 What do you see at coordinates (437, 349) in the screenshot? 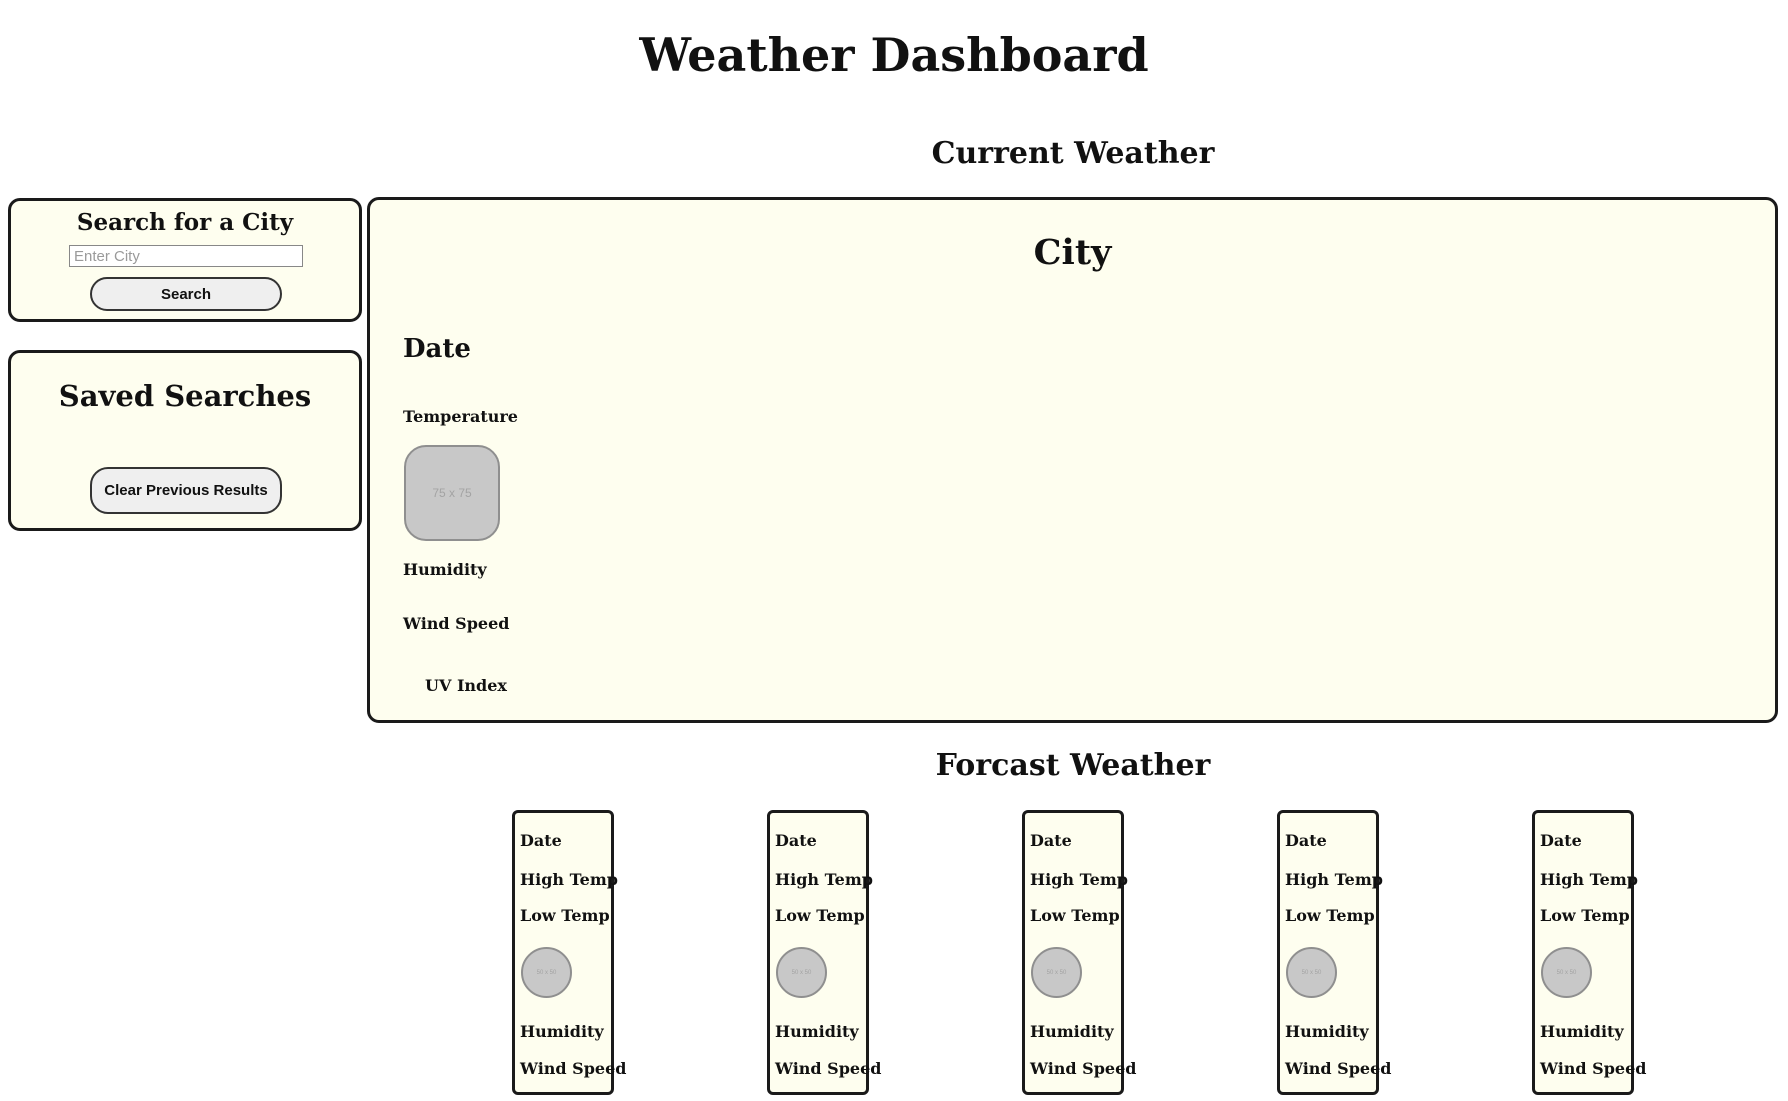
I see `current-date: Date` at bounding box center [437, 349].